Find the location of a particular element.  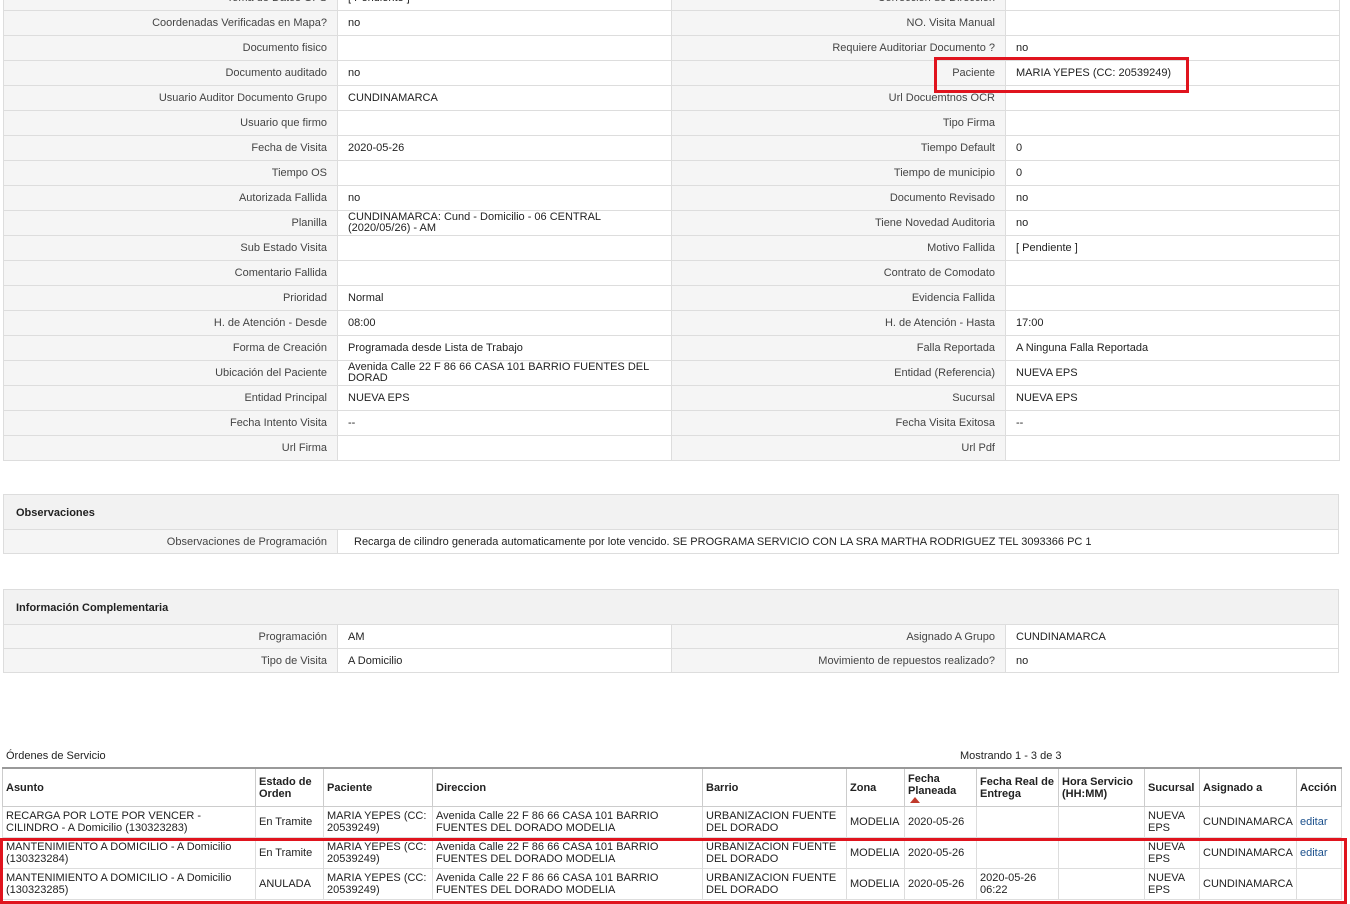

field-value: Programada desde Lista de Trabajo is located at coordinates (504, 348).